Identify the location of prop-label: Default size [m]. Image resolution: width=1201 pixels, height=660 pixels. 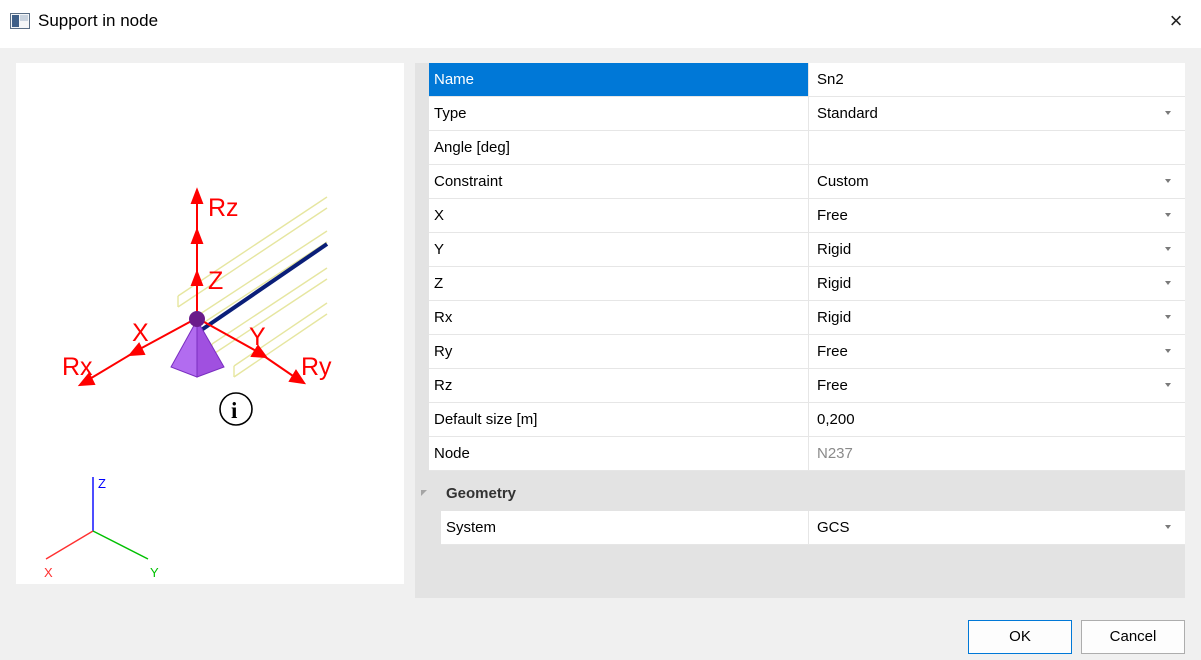
(619, 419).